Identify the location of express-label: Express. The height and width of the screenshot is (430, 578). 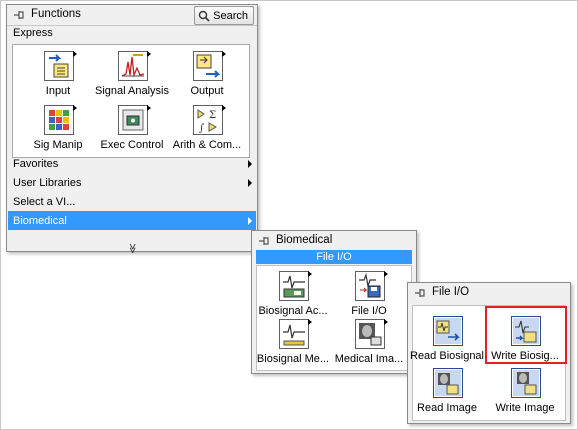
(33, 33).